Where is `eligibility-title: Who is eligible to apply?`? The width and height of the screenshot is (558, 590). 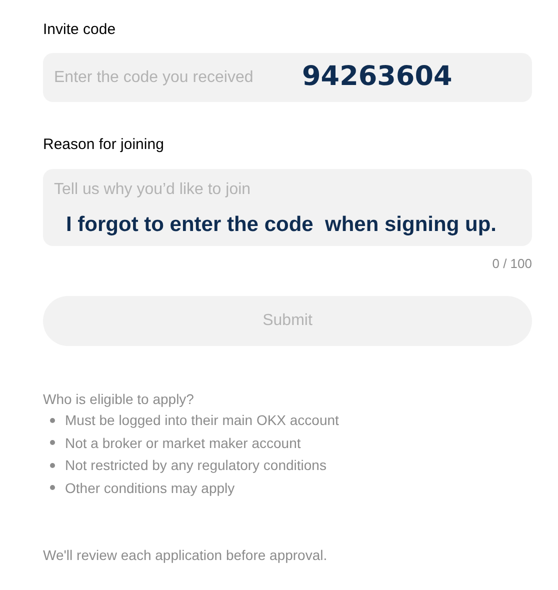
eligibility-title: Who is eligible to apply? is located at coordinates (118, 399).